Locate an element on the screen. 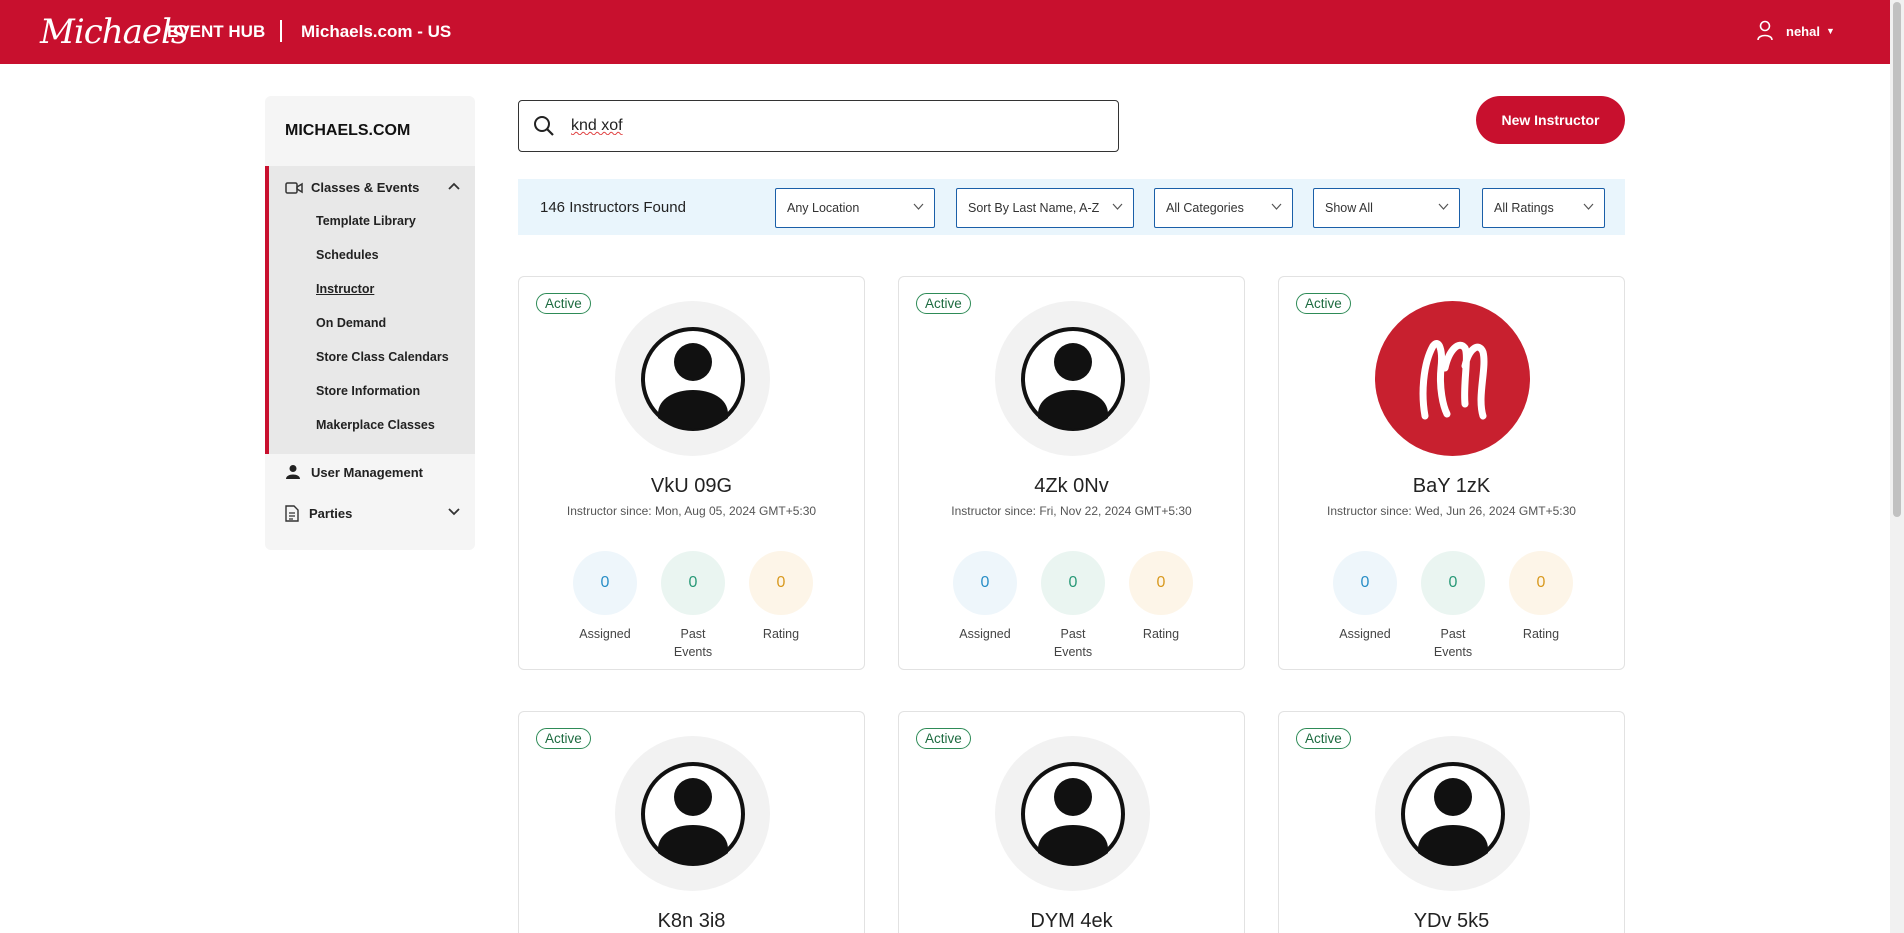 This screenshot has width=1904, height=933. michaels-m-logo-icon is located at coordinates (1453, 379).